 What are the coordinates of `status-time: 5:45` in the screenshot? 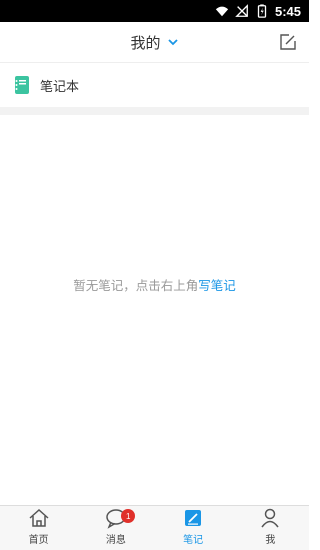 It's located at (287, 11).